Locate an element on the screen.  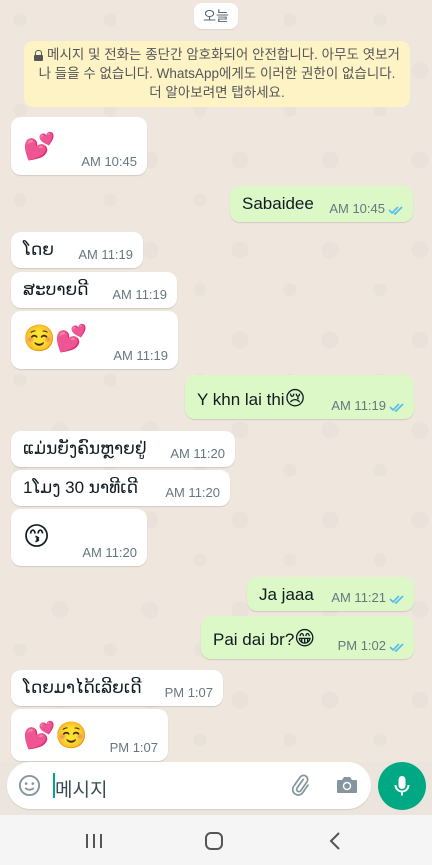
nav-back-icon is located at coordinates (335, 841).